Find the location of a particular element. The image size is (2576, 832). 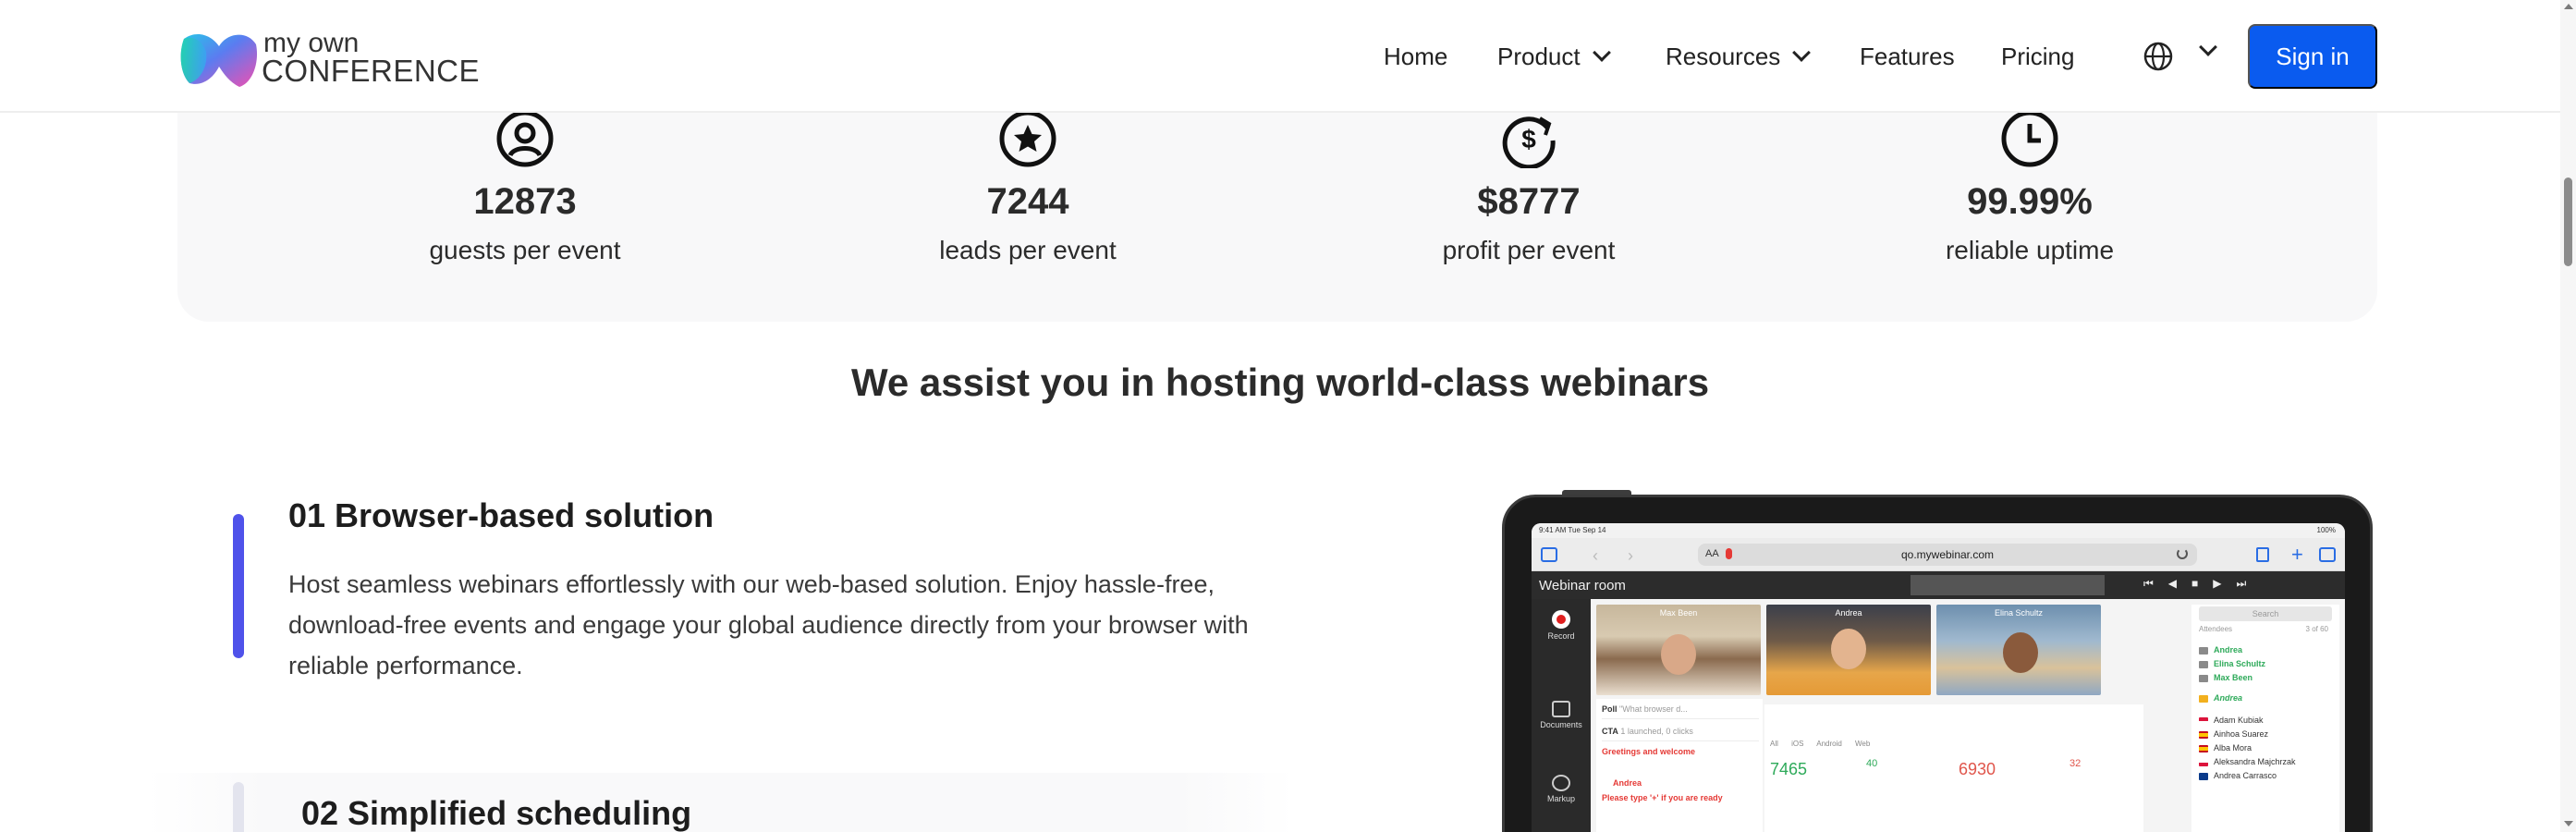

clock-icon is located at coordinates (2029, 138).